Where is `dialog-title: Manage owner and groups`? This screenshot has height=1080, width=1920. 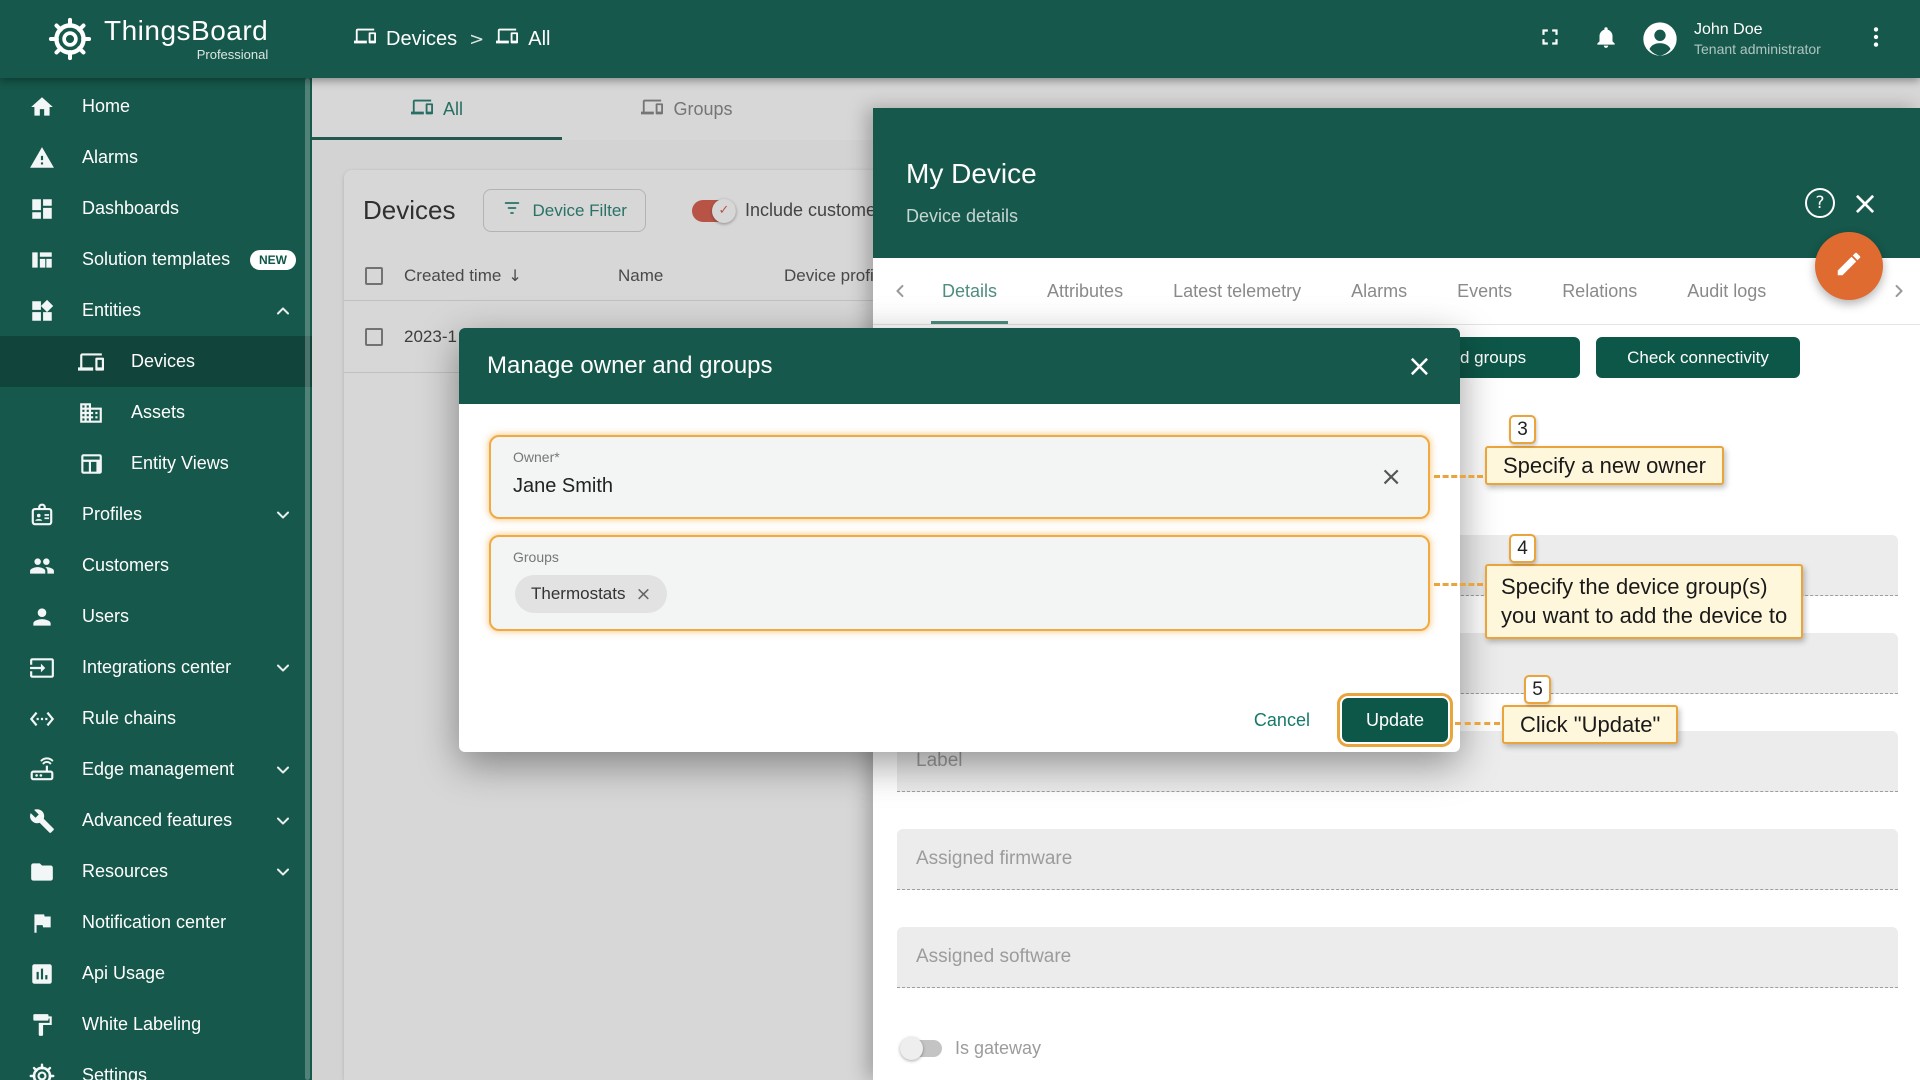 dialog-title: Manage owner and groups is located at coordinates (630, 365).